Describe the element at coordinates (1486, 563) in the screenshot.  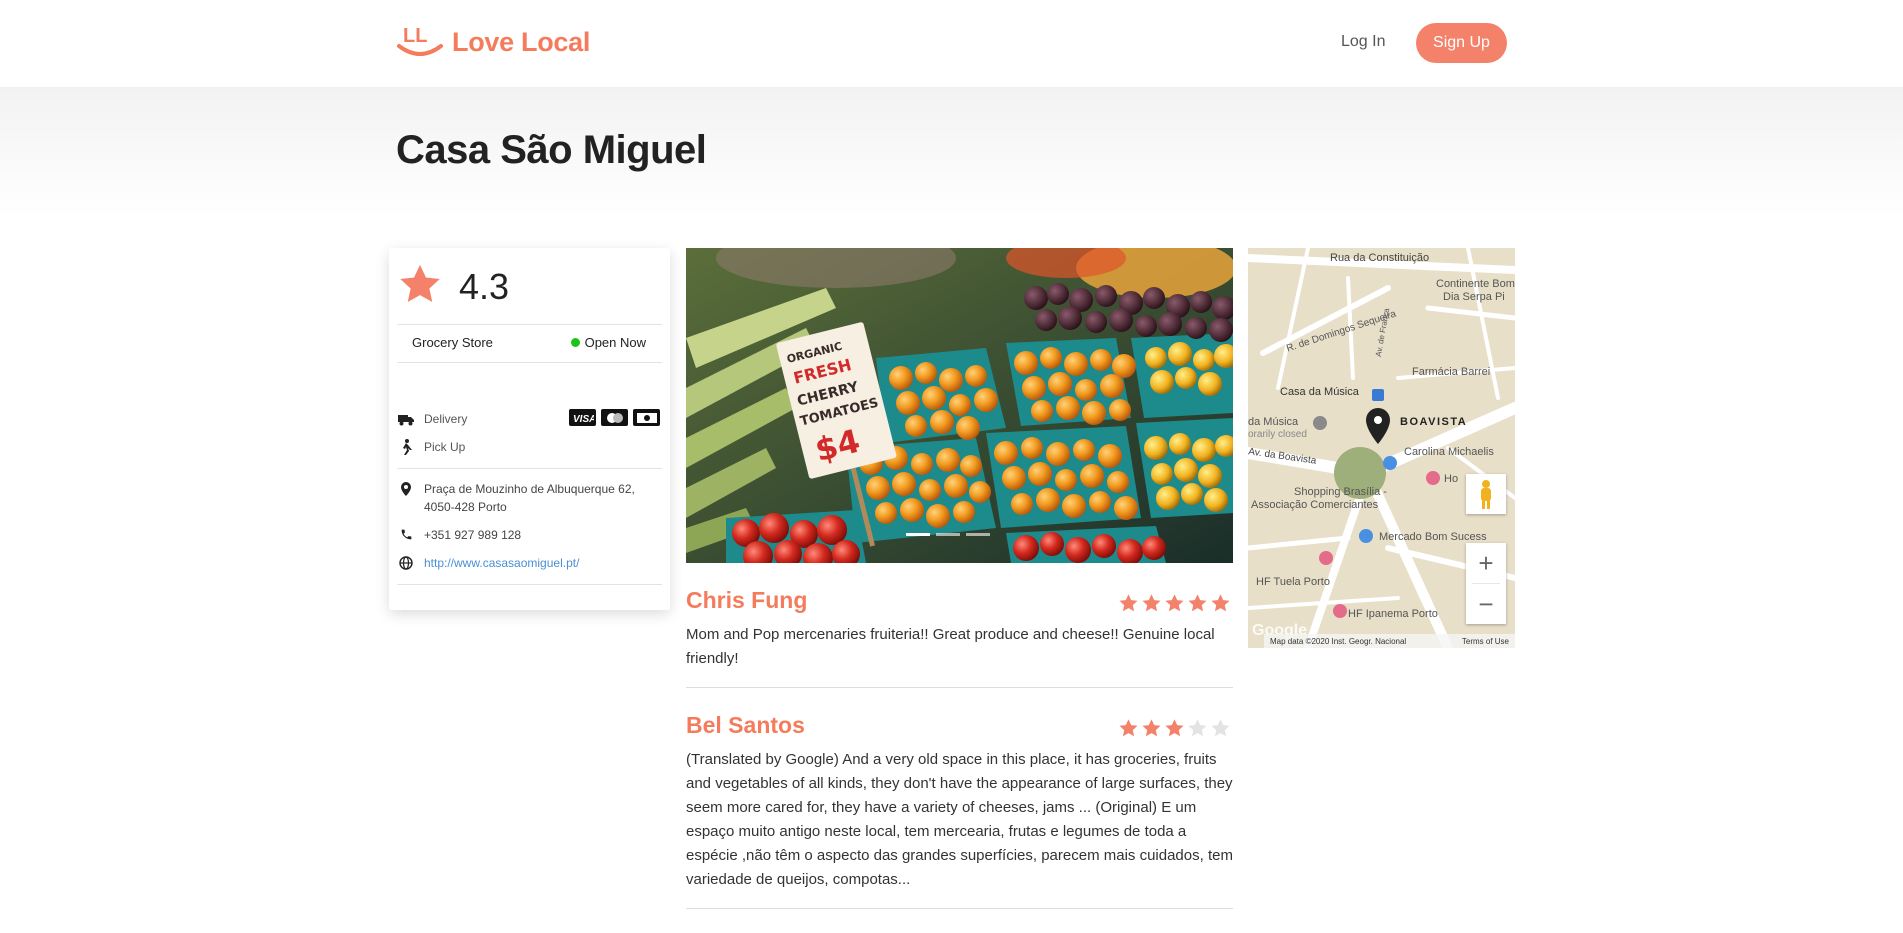
I see `zoom-in-button: +` at that location.